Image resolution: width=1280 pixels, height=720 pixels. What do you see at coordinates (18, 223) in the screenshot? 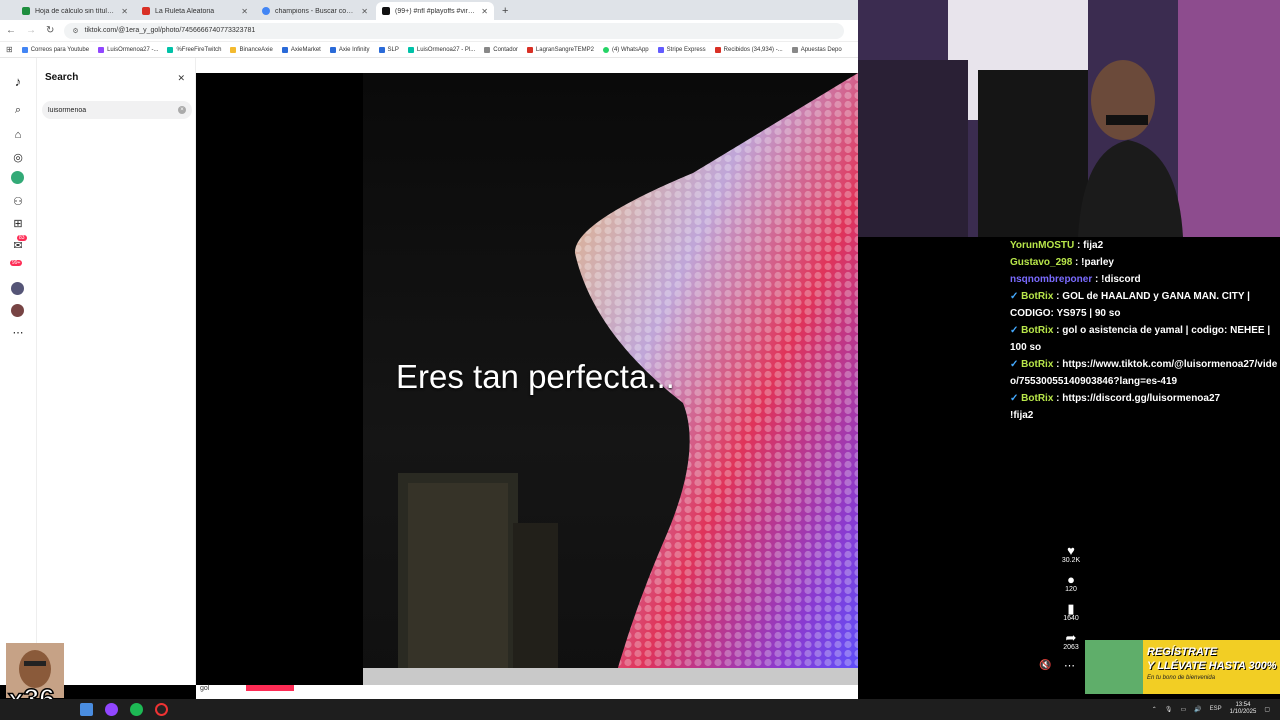
I see `upload-icon: ⊞` at bounding box center [18, 223].